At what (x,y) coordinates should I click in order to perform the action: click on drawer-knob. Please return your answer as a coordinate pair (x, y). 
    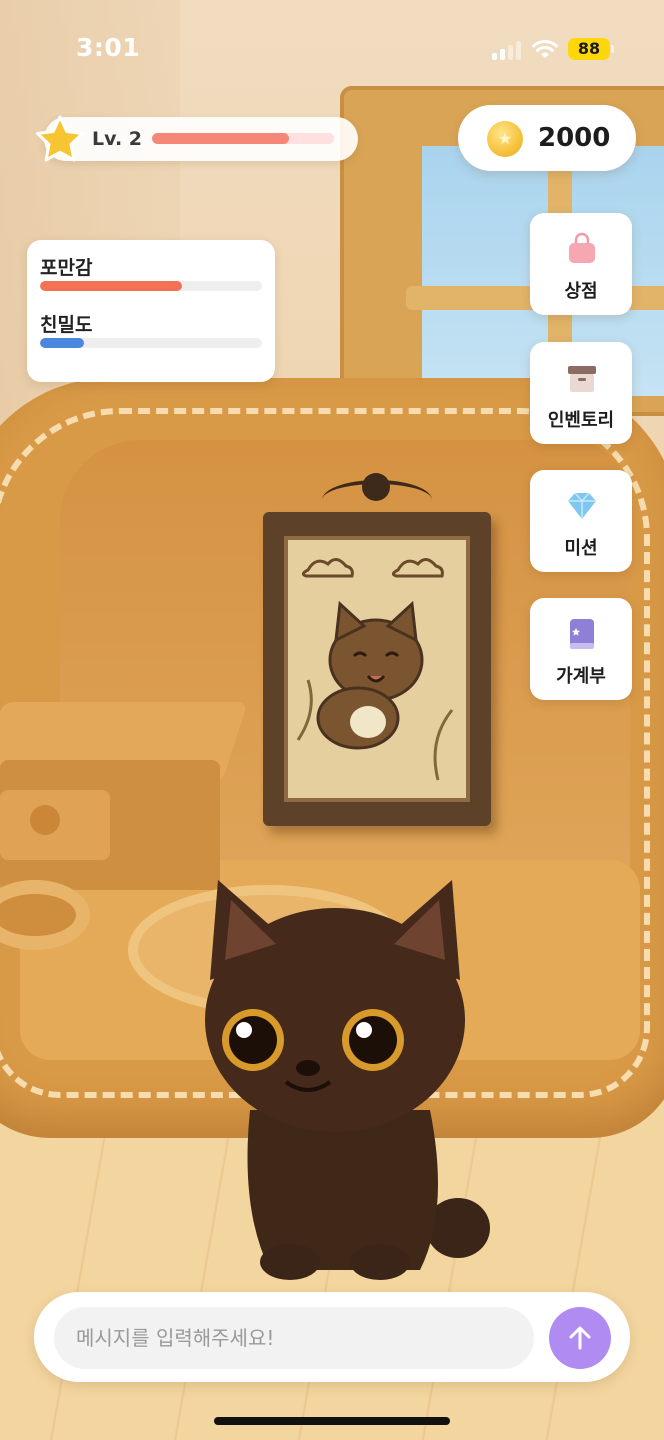
    Looking at the image, I should click on (45, 820).